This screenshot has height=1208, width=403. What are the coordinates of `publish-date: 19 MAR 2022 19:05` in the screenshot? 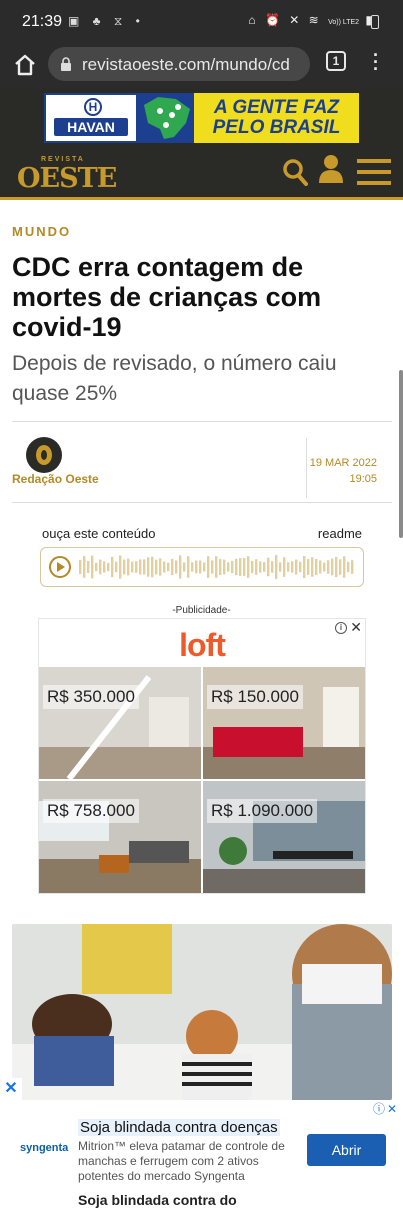 It's located at (343, 471).